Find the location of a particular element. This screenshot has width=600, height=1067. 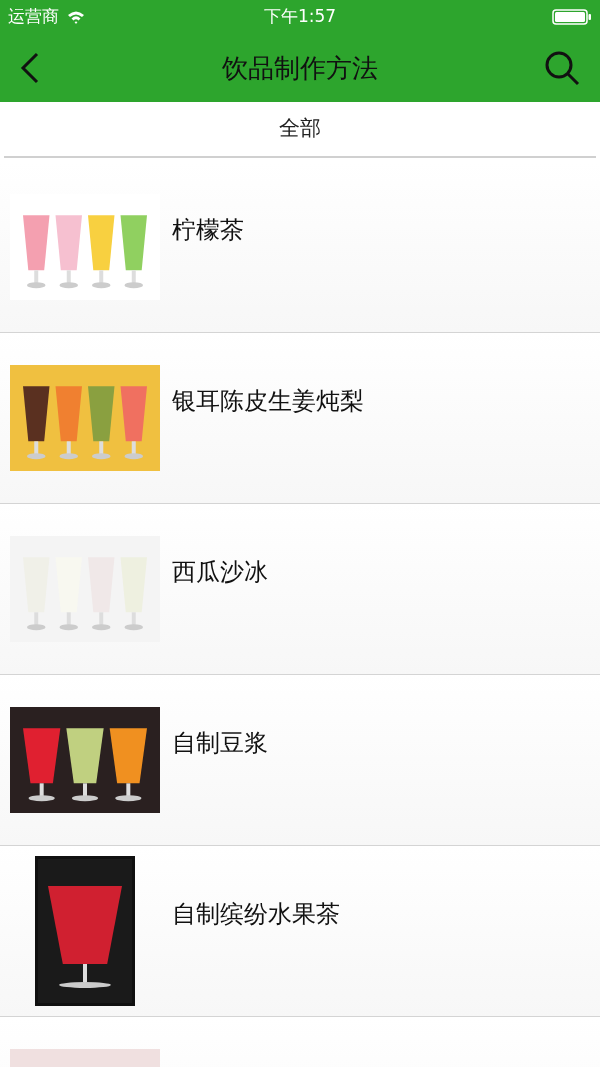

drink-title: 银耳陈皮生姜炖梨 is located at coordinates (268, 401).